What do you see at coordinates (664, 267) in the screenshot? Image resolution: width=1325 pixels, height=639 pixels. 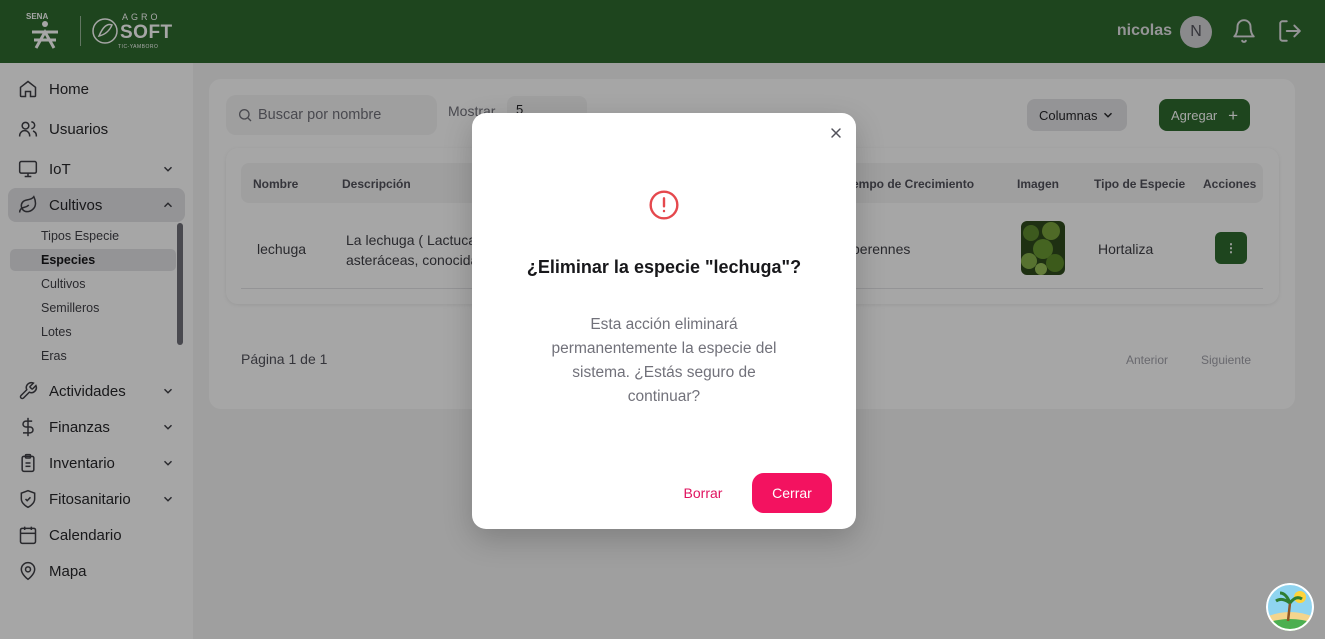 I see `modal-title: ¿Eliminar la especie "lechuga"?` at bounding box center [664, 267].